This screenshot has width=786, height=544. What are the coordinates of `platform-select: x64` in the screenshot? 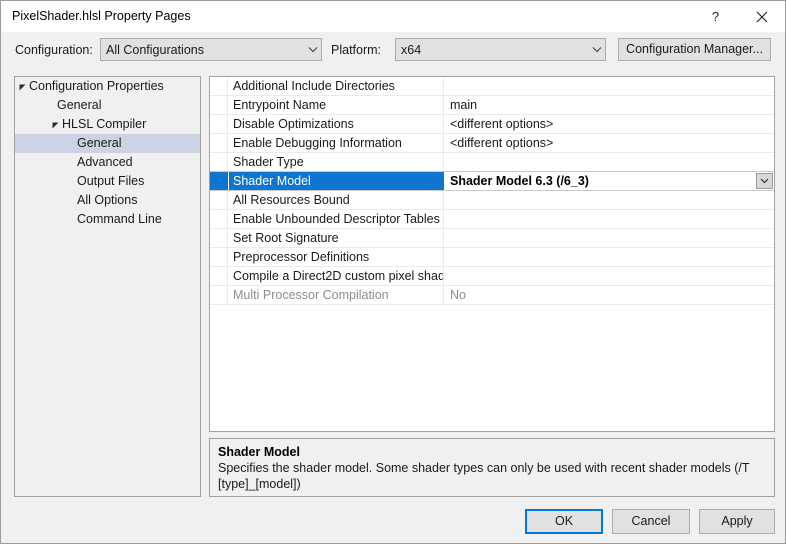 It's located at (500, 49).